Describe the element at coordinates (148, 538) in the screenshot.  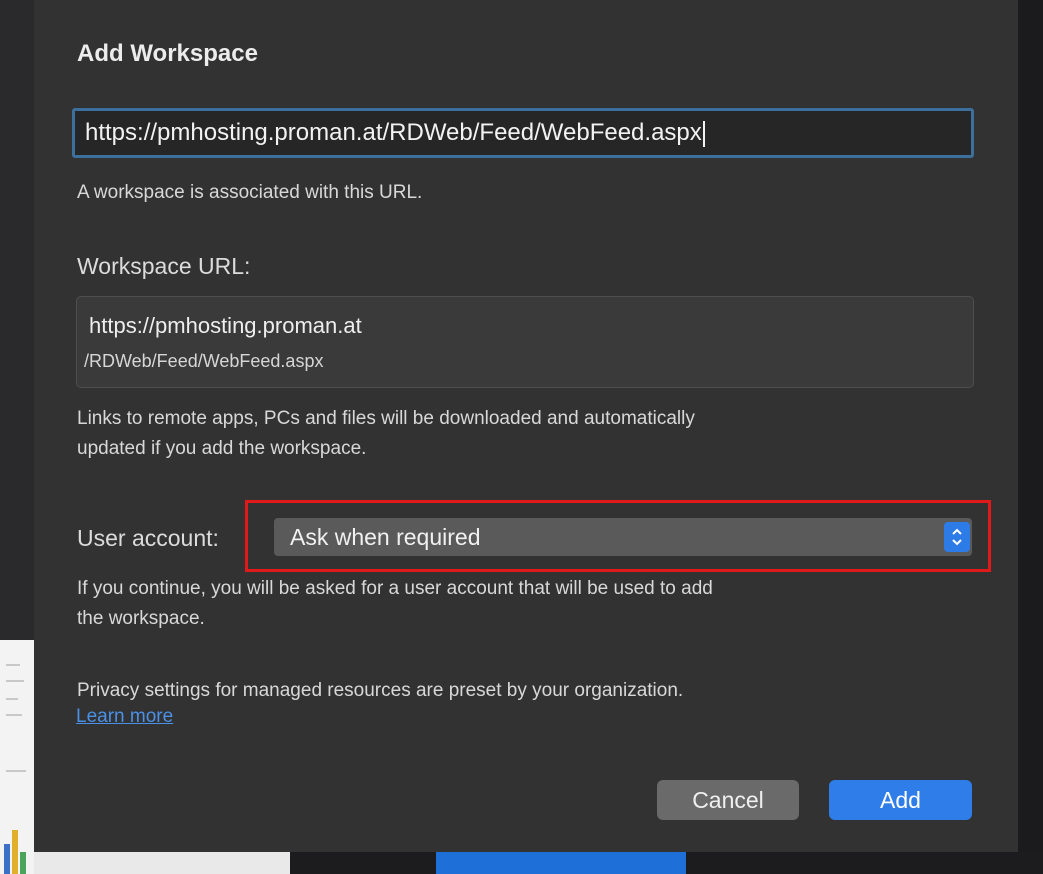
I see `user-account-label: User account:` at that location.